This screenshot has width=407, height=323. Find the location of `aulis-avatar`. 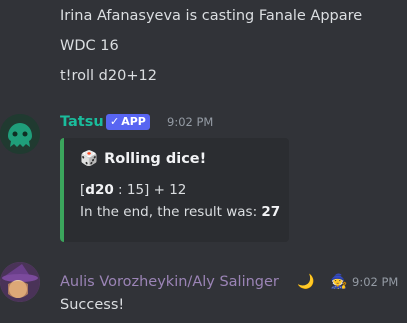

aulis-avatar is located at coordinates (20, 282).